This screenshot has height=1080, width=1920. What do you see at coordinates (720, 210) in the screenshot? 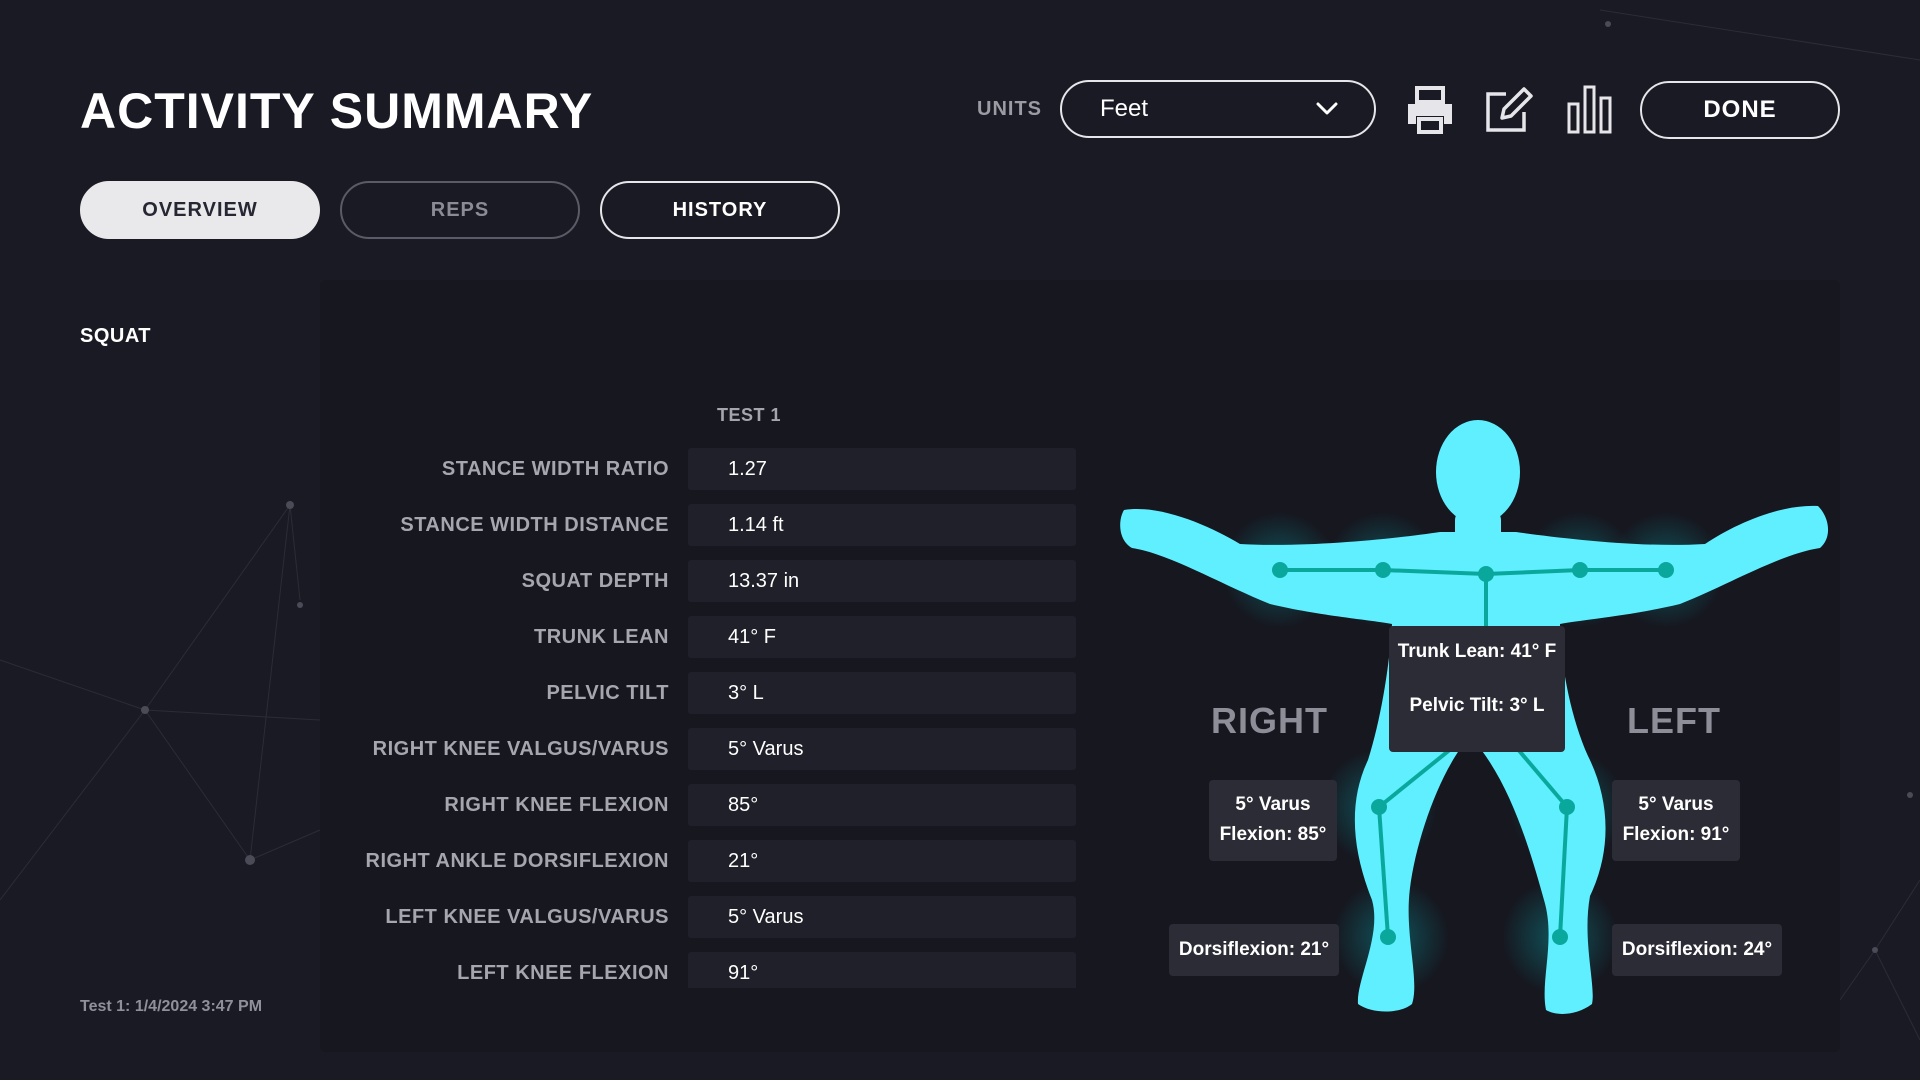
I see `tab-history: HISTORY` at bounding box center [720, 210].